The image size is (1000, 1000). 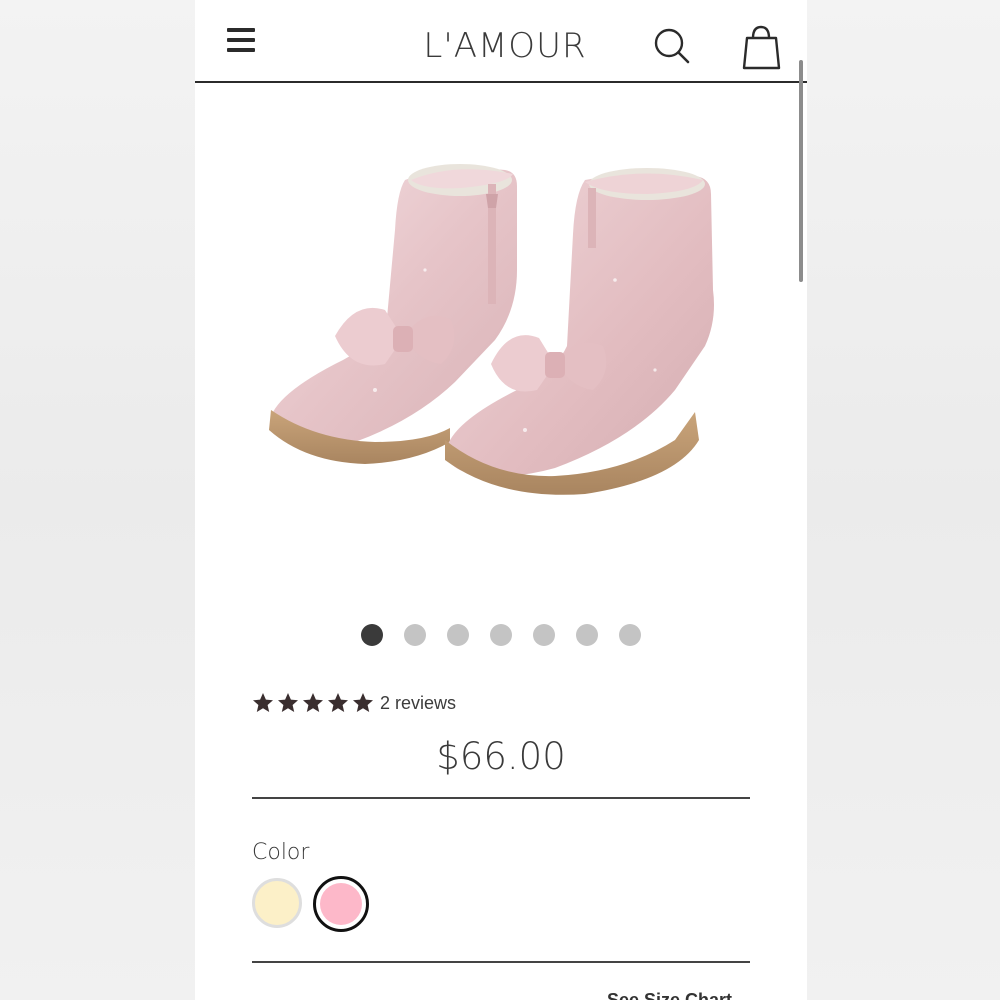 I want to click on scrollbar-thumb, so click(x=801, y=171).